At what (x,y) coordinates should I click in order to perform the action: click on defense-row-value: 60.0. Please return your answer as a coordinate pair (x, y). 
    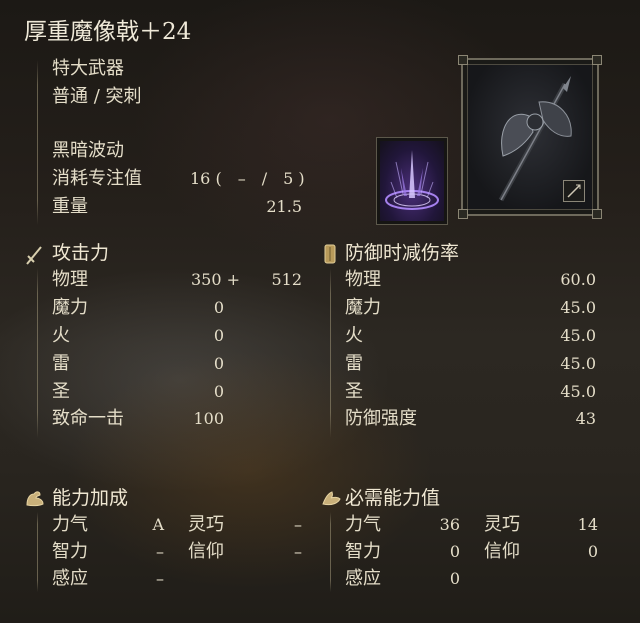
    Looking at the image, I should click on (578, 279).